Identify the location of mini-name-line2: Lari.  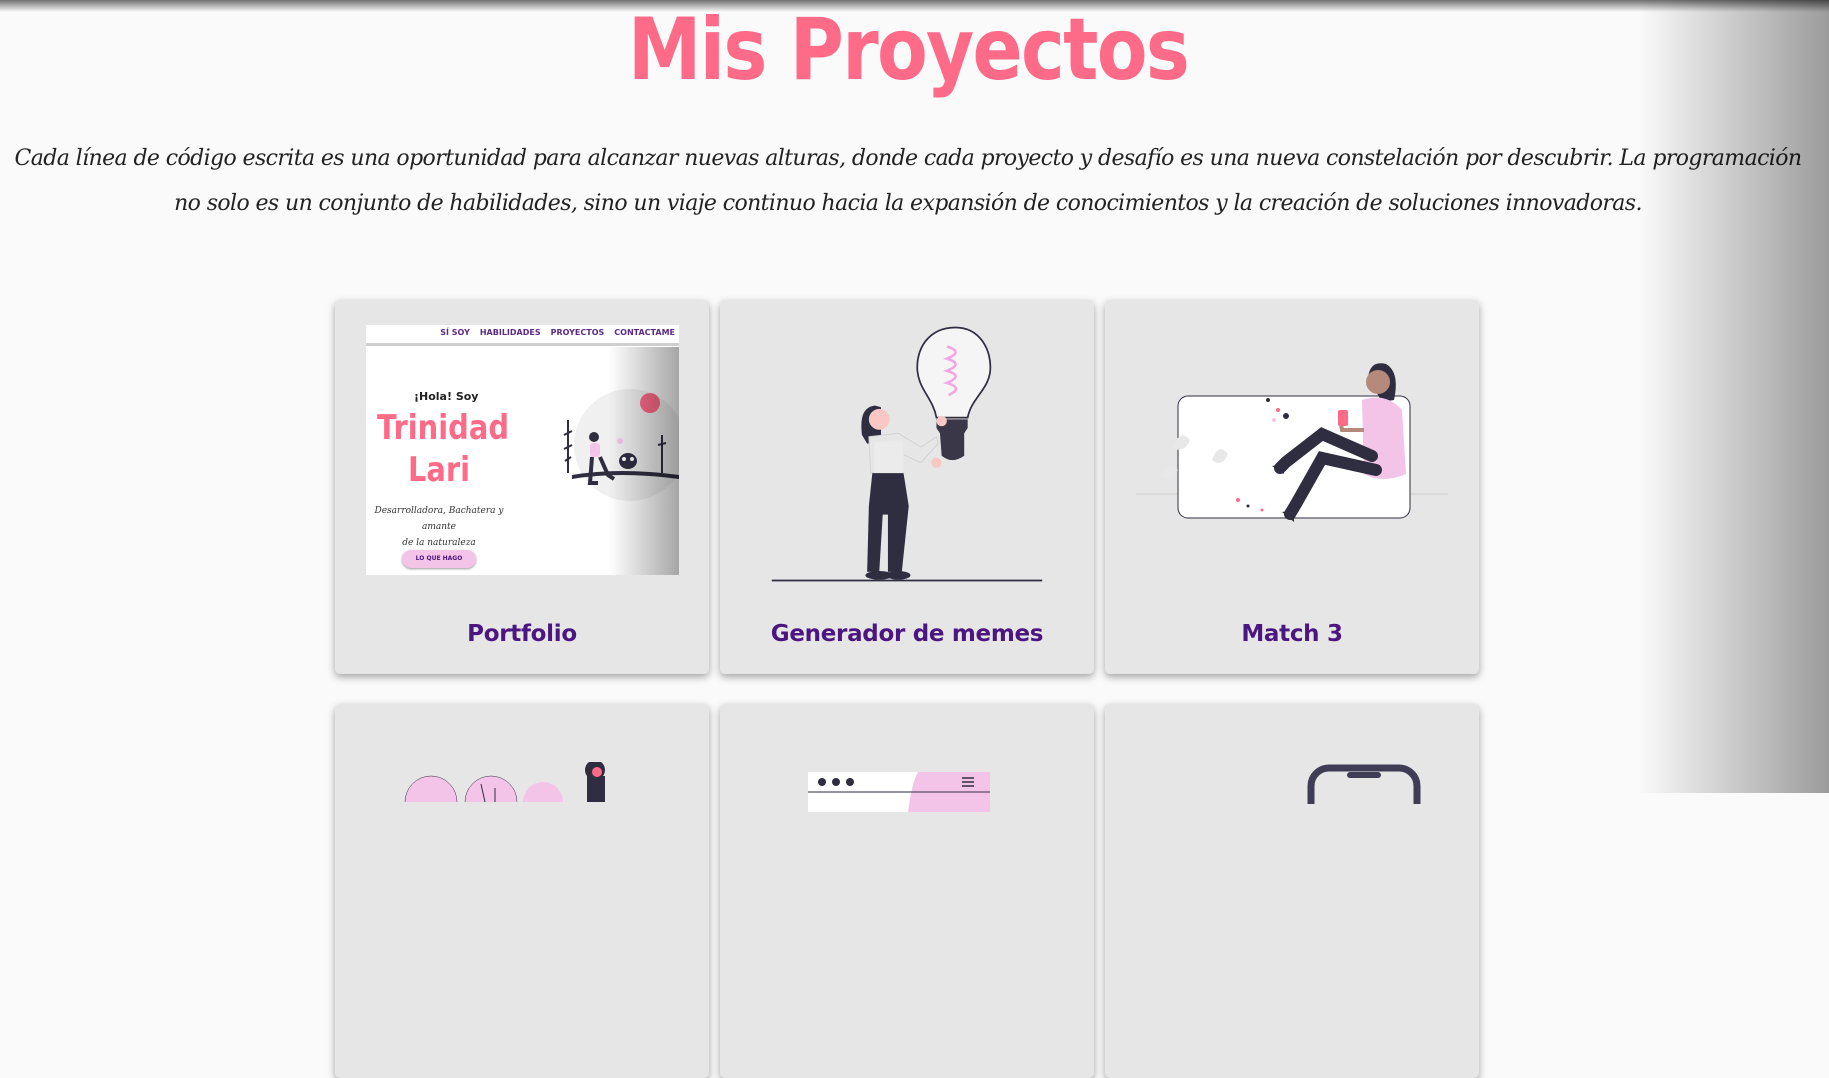
(439, 470).